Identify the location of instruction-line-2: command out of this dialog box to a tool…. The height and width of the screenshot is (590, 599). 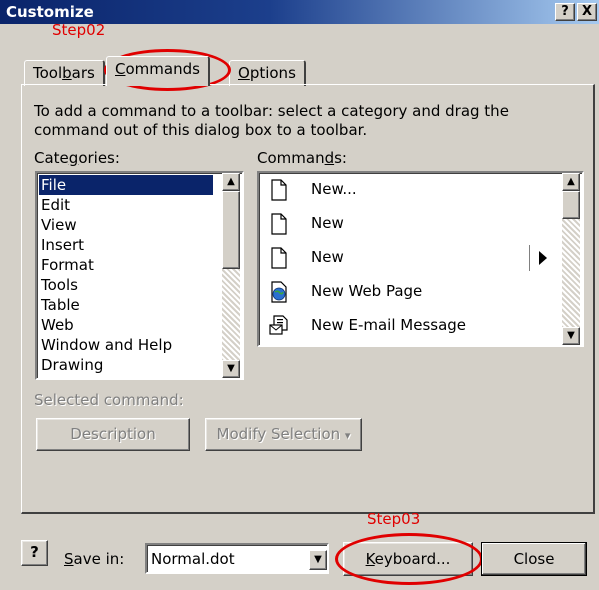
(201, 130).